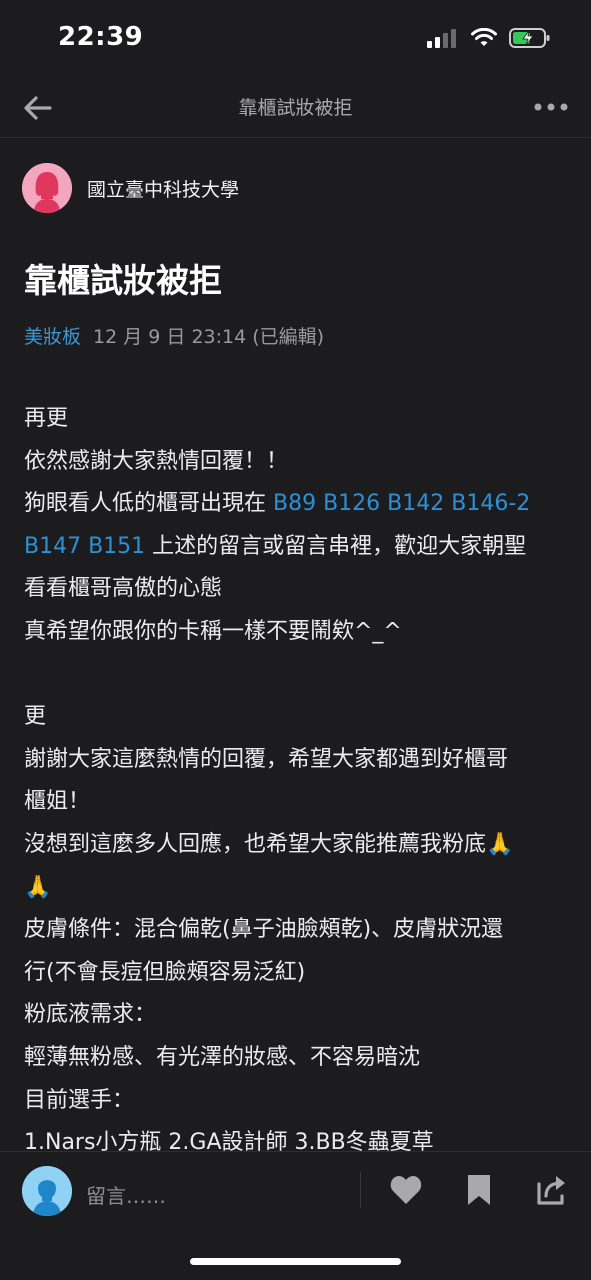 Image resolution: width=591 pixels, height=1280 pixels. Describe the element at coordinates (209, 337) in the screenshot. I see `post-date: 12 月 9 日 23:14 (已編輯)` at that location.